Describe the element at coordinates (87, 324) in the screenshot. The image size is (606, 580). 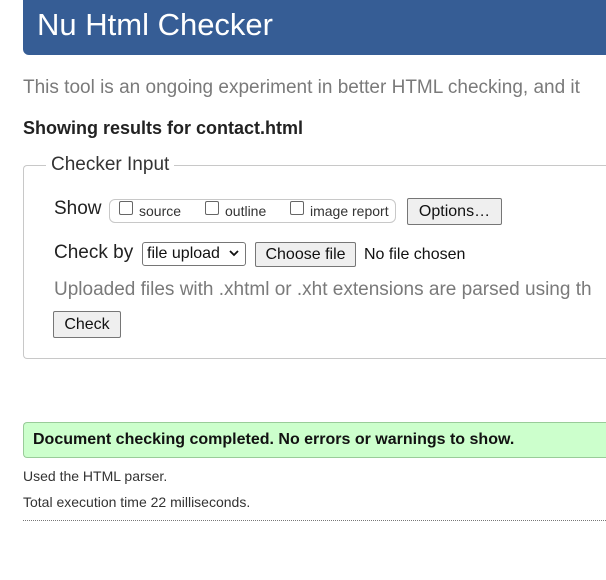
I see `check-button: Check` at that location.